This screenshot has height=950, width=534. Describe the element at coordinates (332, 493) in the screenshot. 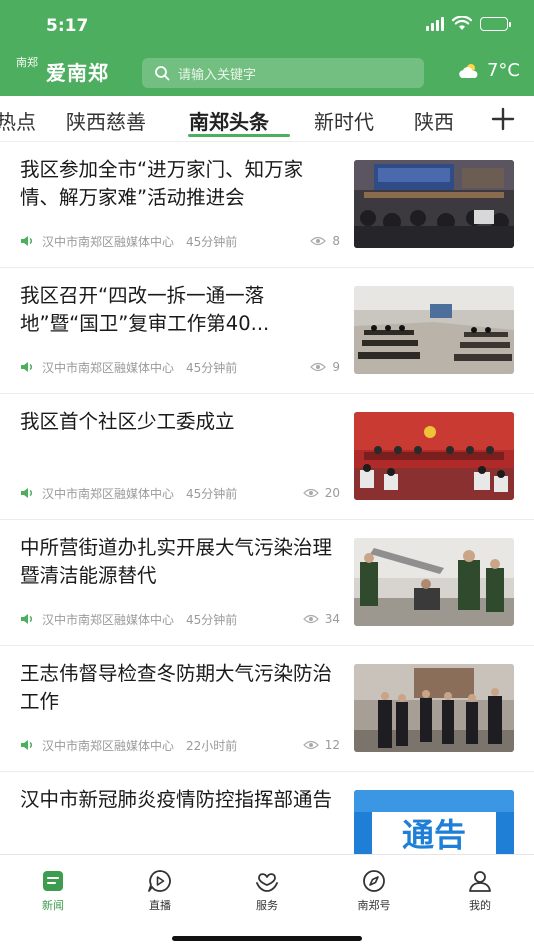

I see `view-count-value: 20` at that location.